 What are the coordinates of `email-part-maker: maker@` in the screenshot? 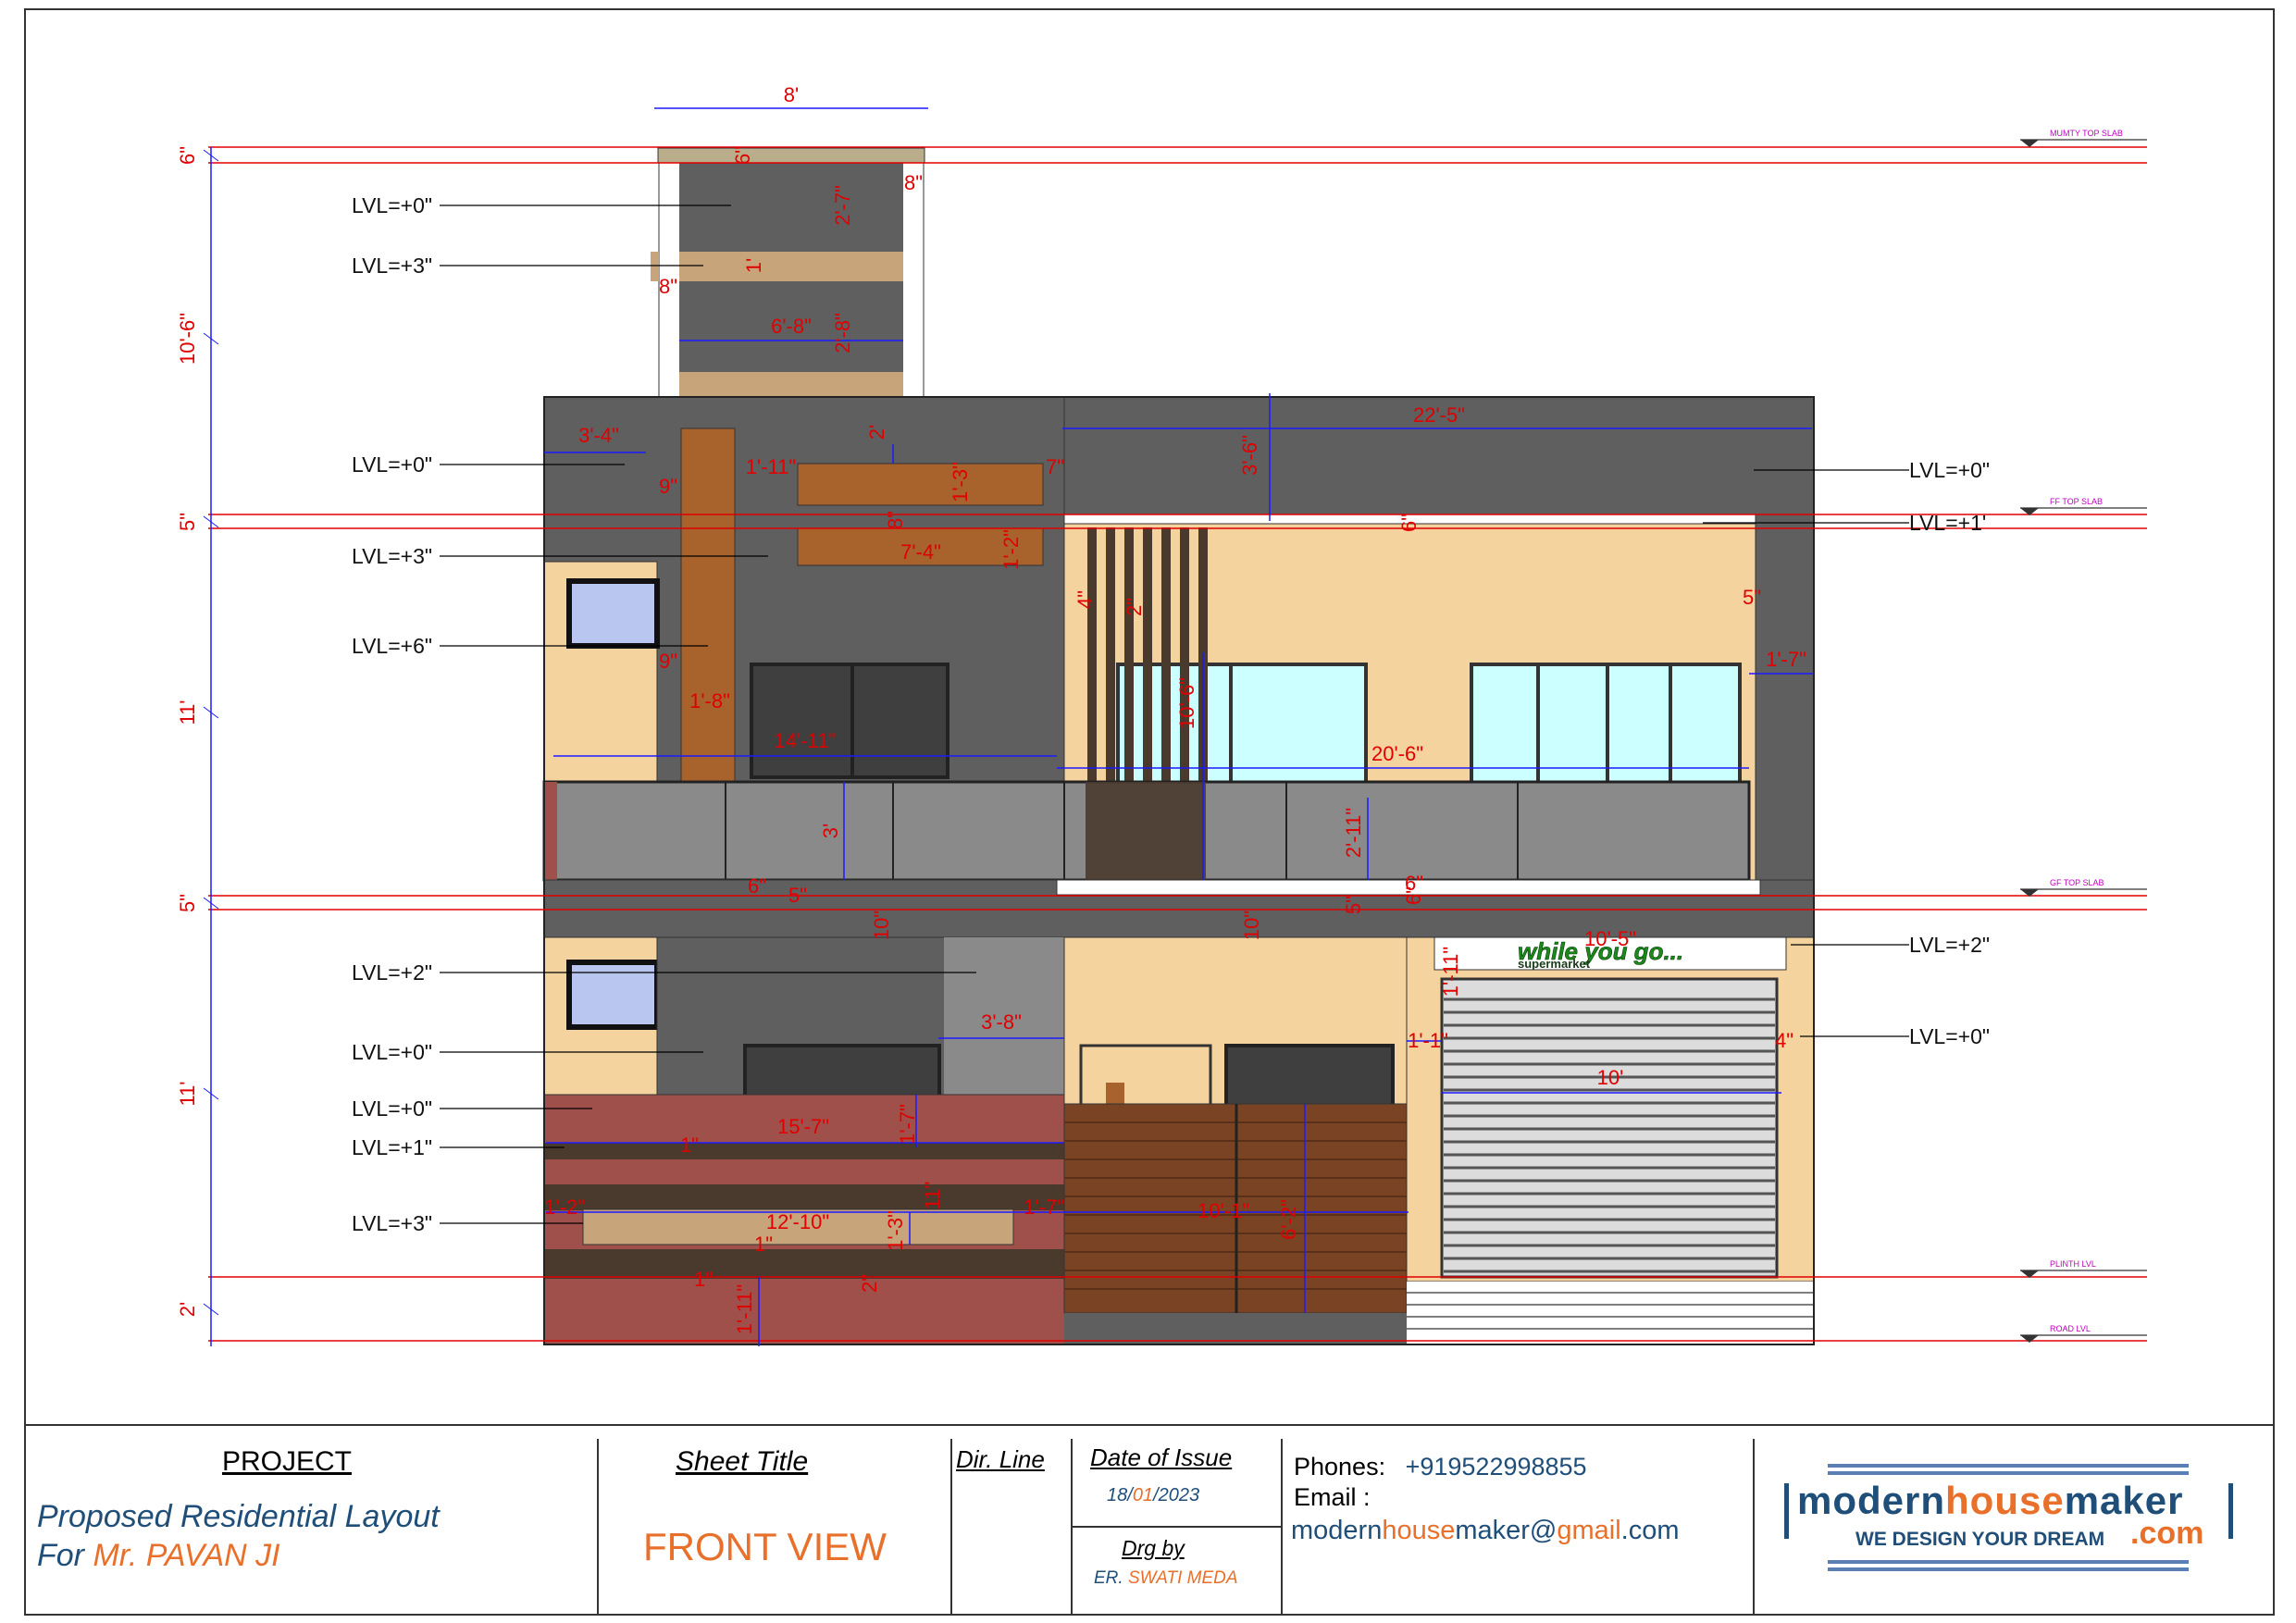 It's located at (1507, 1530).